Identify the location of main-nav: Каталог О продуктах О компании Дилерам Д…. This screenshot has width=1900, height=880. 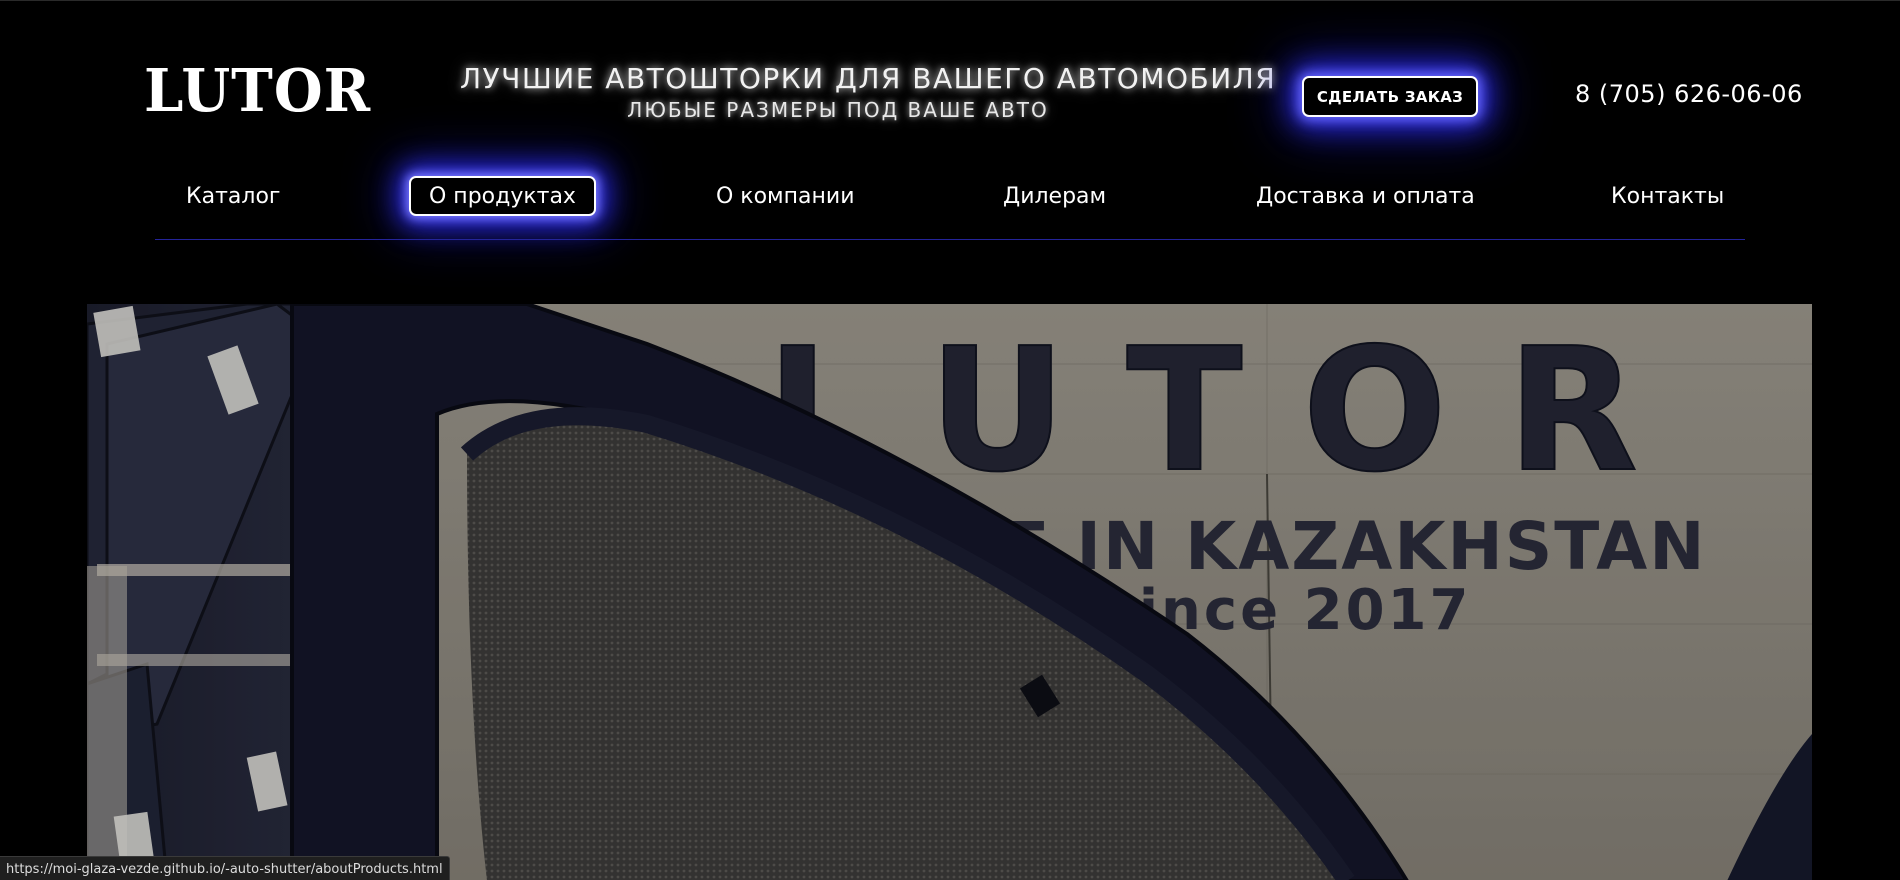
(950, 196).